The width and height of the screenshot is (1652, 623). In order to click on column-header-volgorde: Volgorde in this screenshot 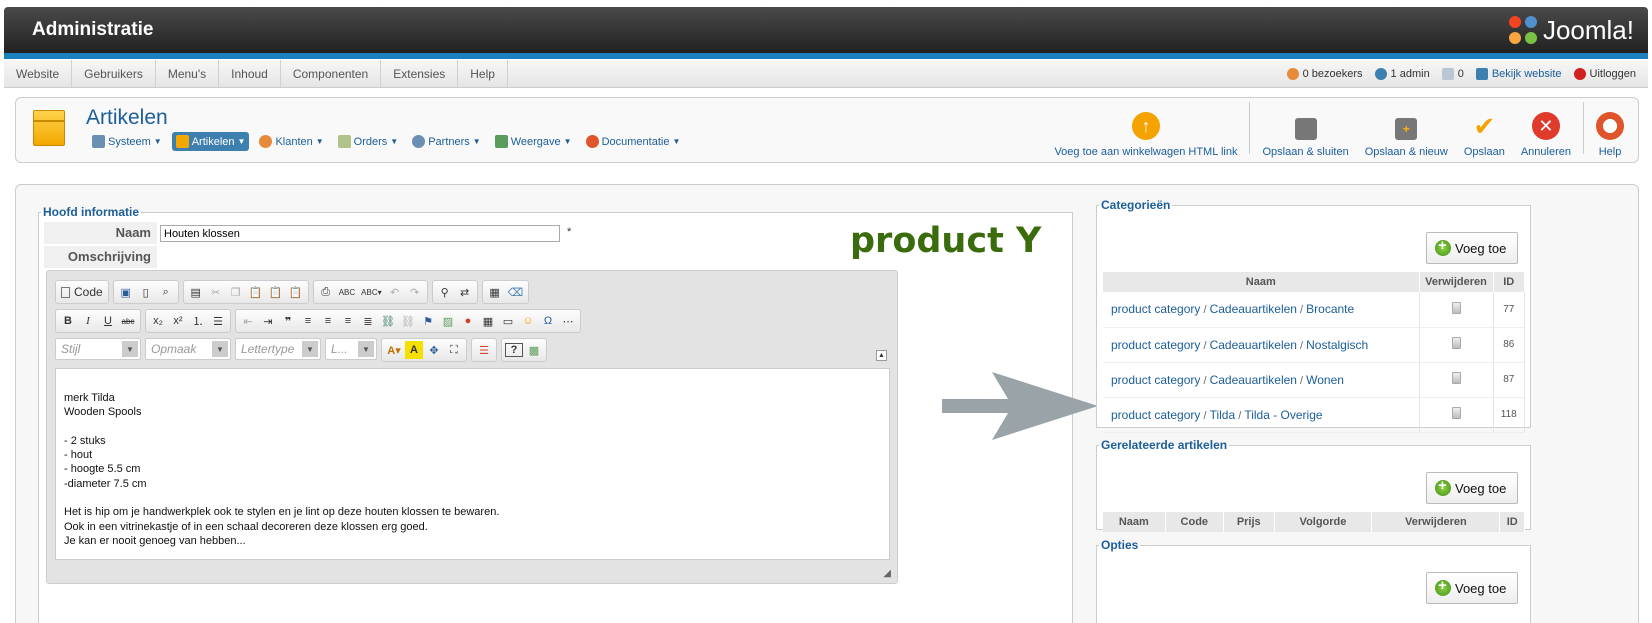, I will do `click(1323, 522)`.